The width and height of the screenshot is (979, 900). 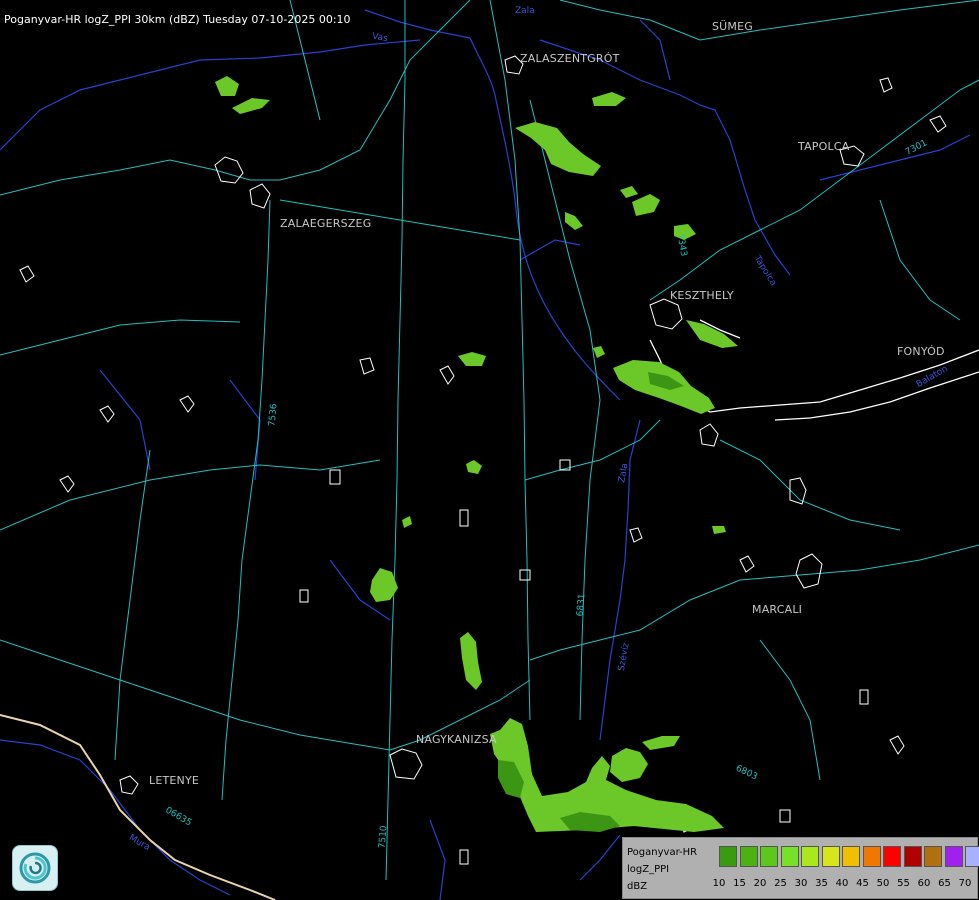 I want to click on legend-product: logZ_PPI, so click(x=648, y=869).